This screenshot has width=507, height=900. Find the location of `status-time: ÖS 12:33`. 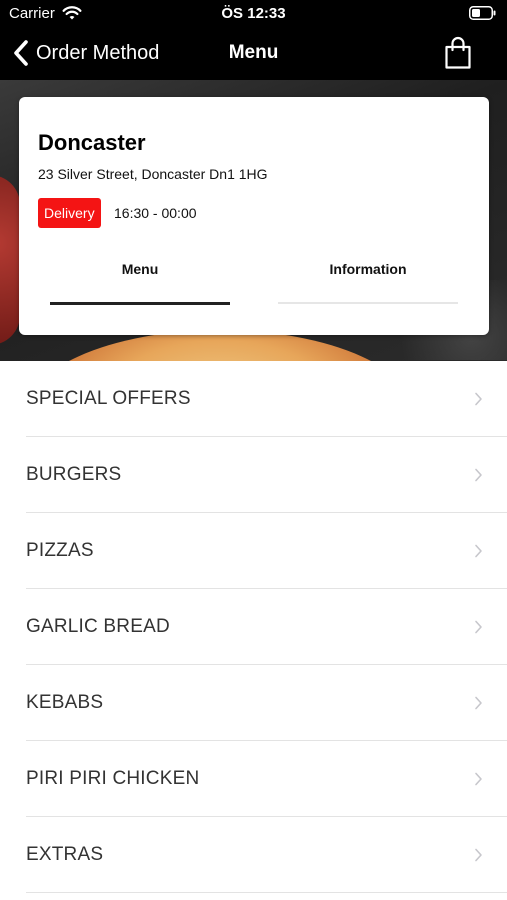

status-time: ÖS 12:33 is located at coordinates (253, 13).